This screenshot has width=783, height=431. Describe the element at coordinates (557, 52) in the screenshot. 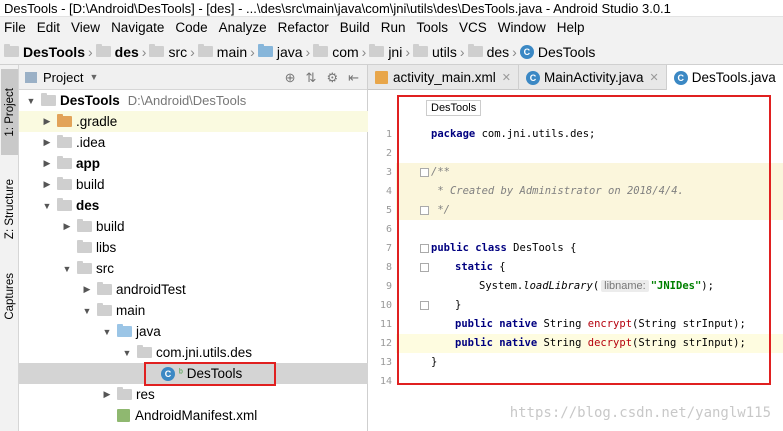

I see `crumb-destools-class: C DesTools` at that location.